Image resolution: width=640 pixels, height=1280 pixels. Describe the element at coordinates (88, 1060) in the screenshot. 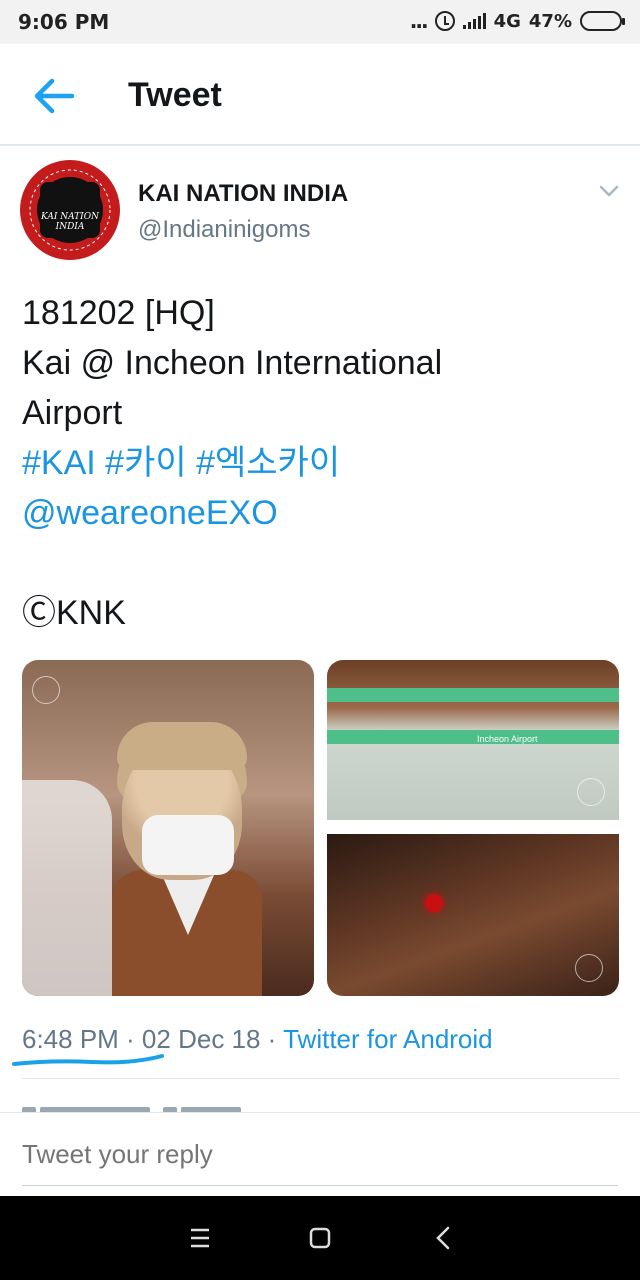

I see `annotation-underline` at that location.